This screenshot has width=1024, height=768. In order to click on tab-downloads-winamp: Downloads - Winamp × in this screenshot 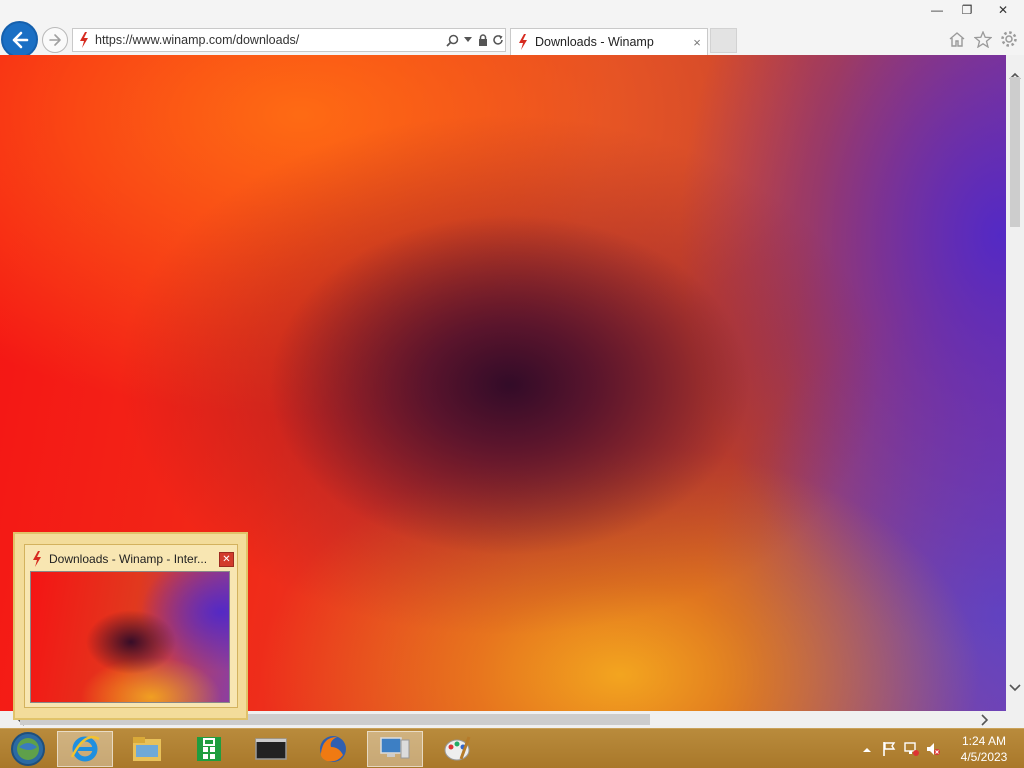, I will do `click(609, 41)`.